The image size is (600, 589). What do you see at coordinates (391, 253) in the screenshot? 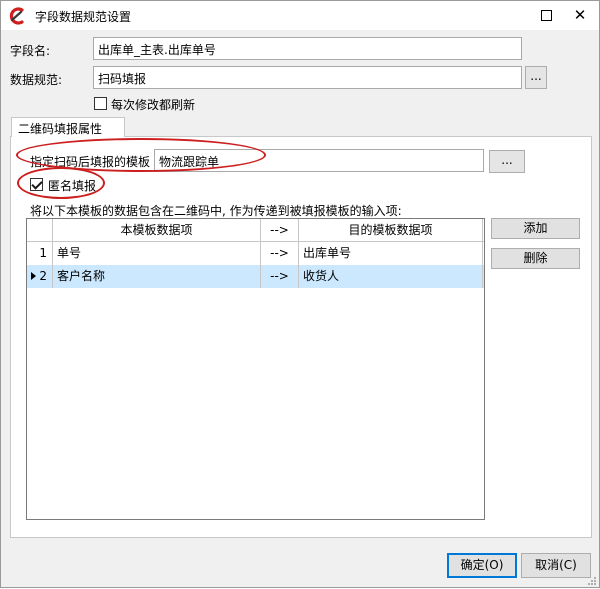
I see `cell-target: 出库单号` at bounding box center [391, 253].